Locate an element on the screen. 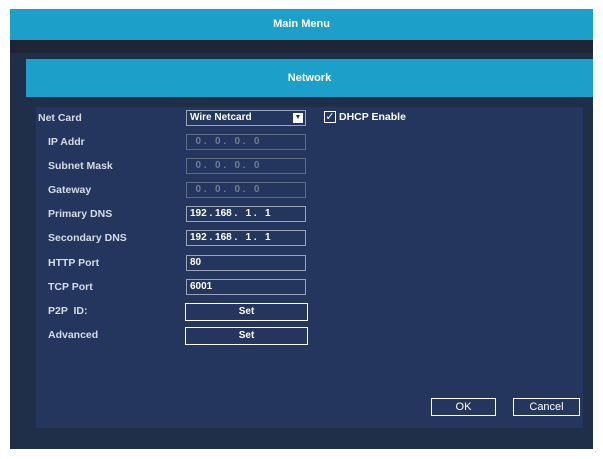  cancel-button: Cancel is located at coordinates (546, 407).